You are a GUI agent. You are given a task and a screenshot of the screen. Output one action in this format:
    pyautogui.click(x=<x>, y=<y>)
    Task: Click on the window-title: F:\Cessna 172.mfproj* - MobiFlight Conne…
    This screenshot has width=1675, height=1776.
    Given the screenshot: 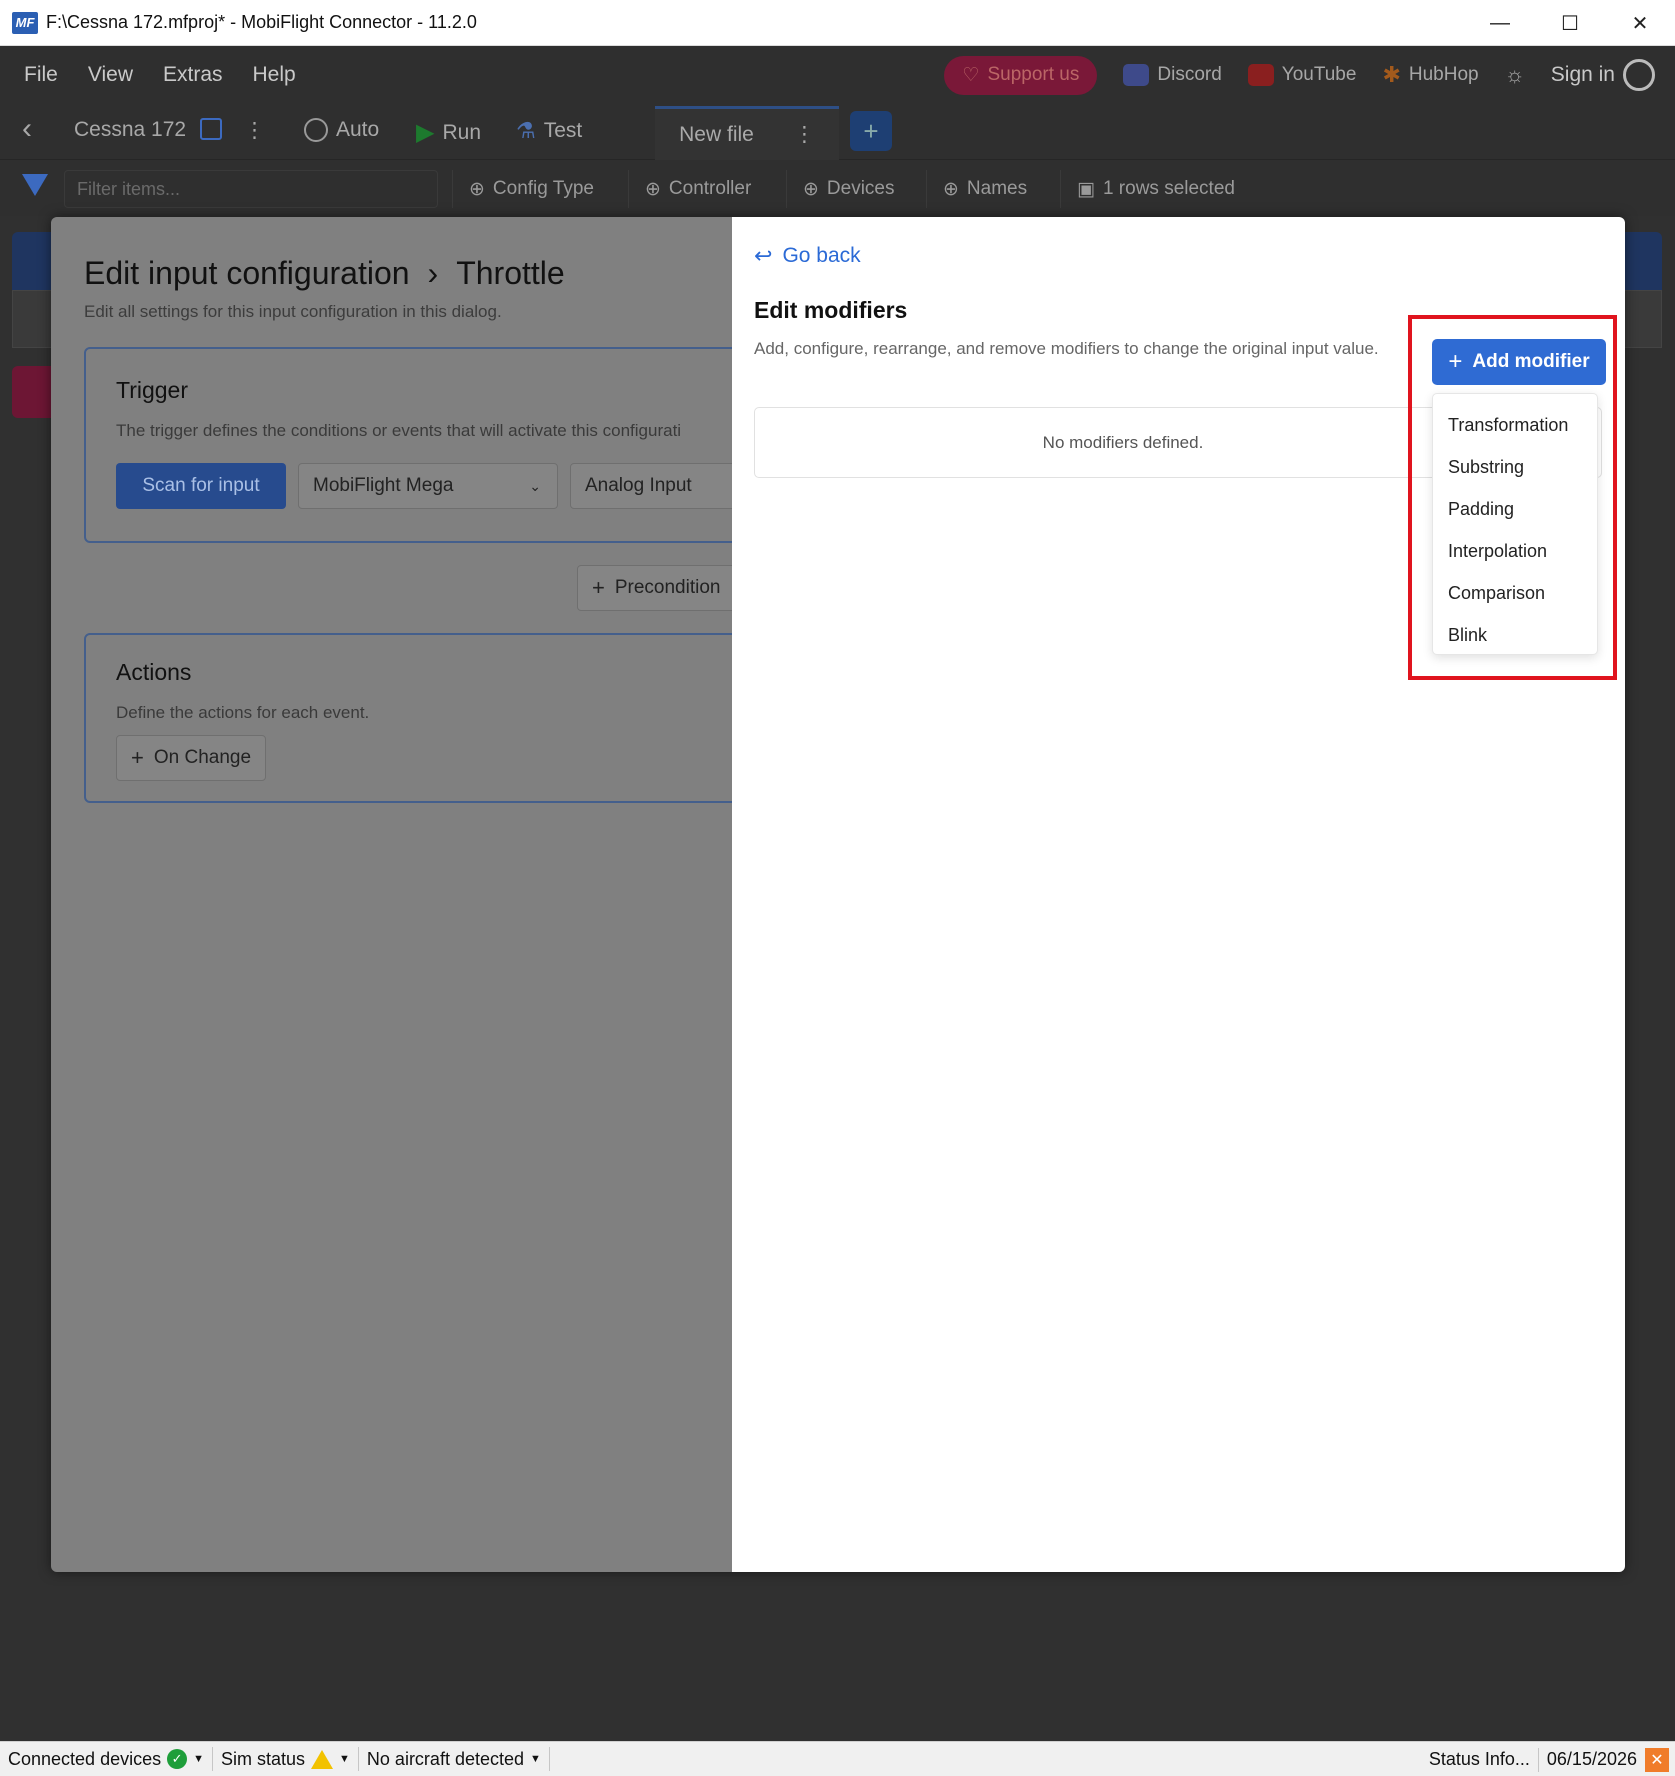 What is the action you would take?
    pyautogui.click(x=261, y=22)
    